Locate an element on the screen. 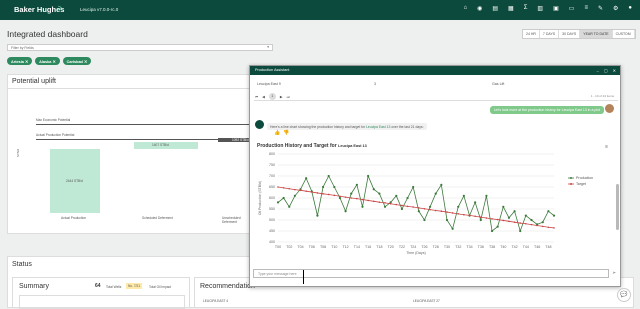 The height and width of the screenshot is (309, 640). equalizer-icon: ≡ is located at coordinates (586, 8).